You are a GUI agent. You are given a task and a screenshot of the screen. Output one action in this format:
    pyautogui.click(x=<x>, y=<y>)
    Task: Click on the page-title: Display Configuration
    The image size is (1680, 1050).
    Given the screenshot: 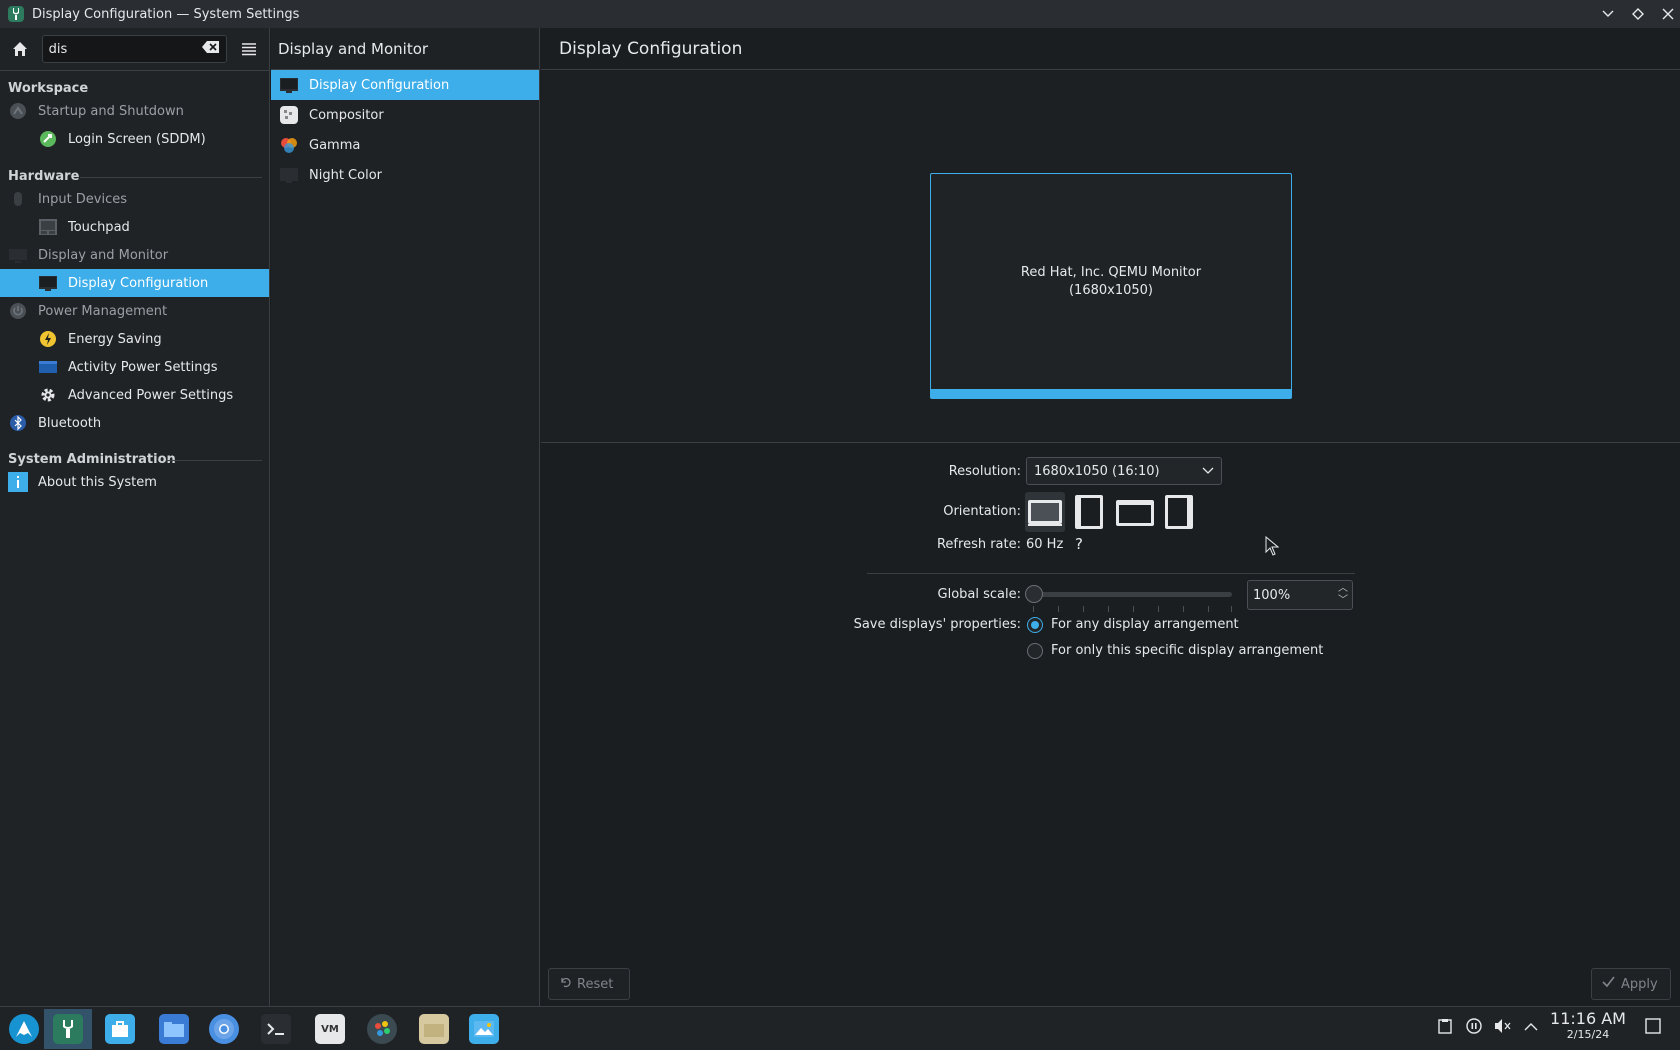 What is the action you would take?
    pyautogui.click(x=1110, y=49)
    